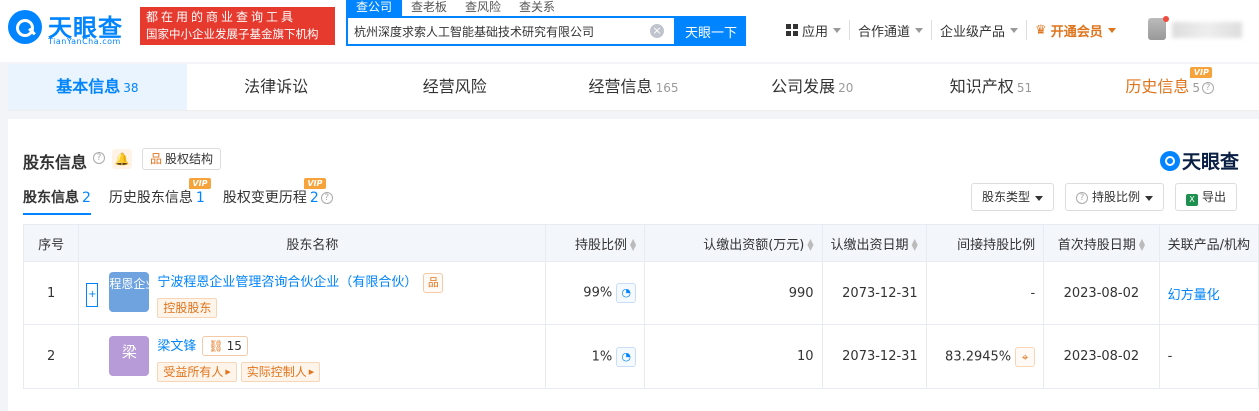  What do you see at coordinates (483, 8) in the screenshot?
I see `search-tab-risk: 查风险` at bounding box center [483, 8].